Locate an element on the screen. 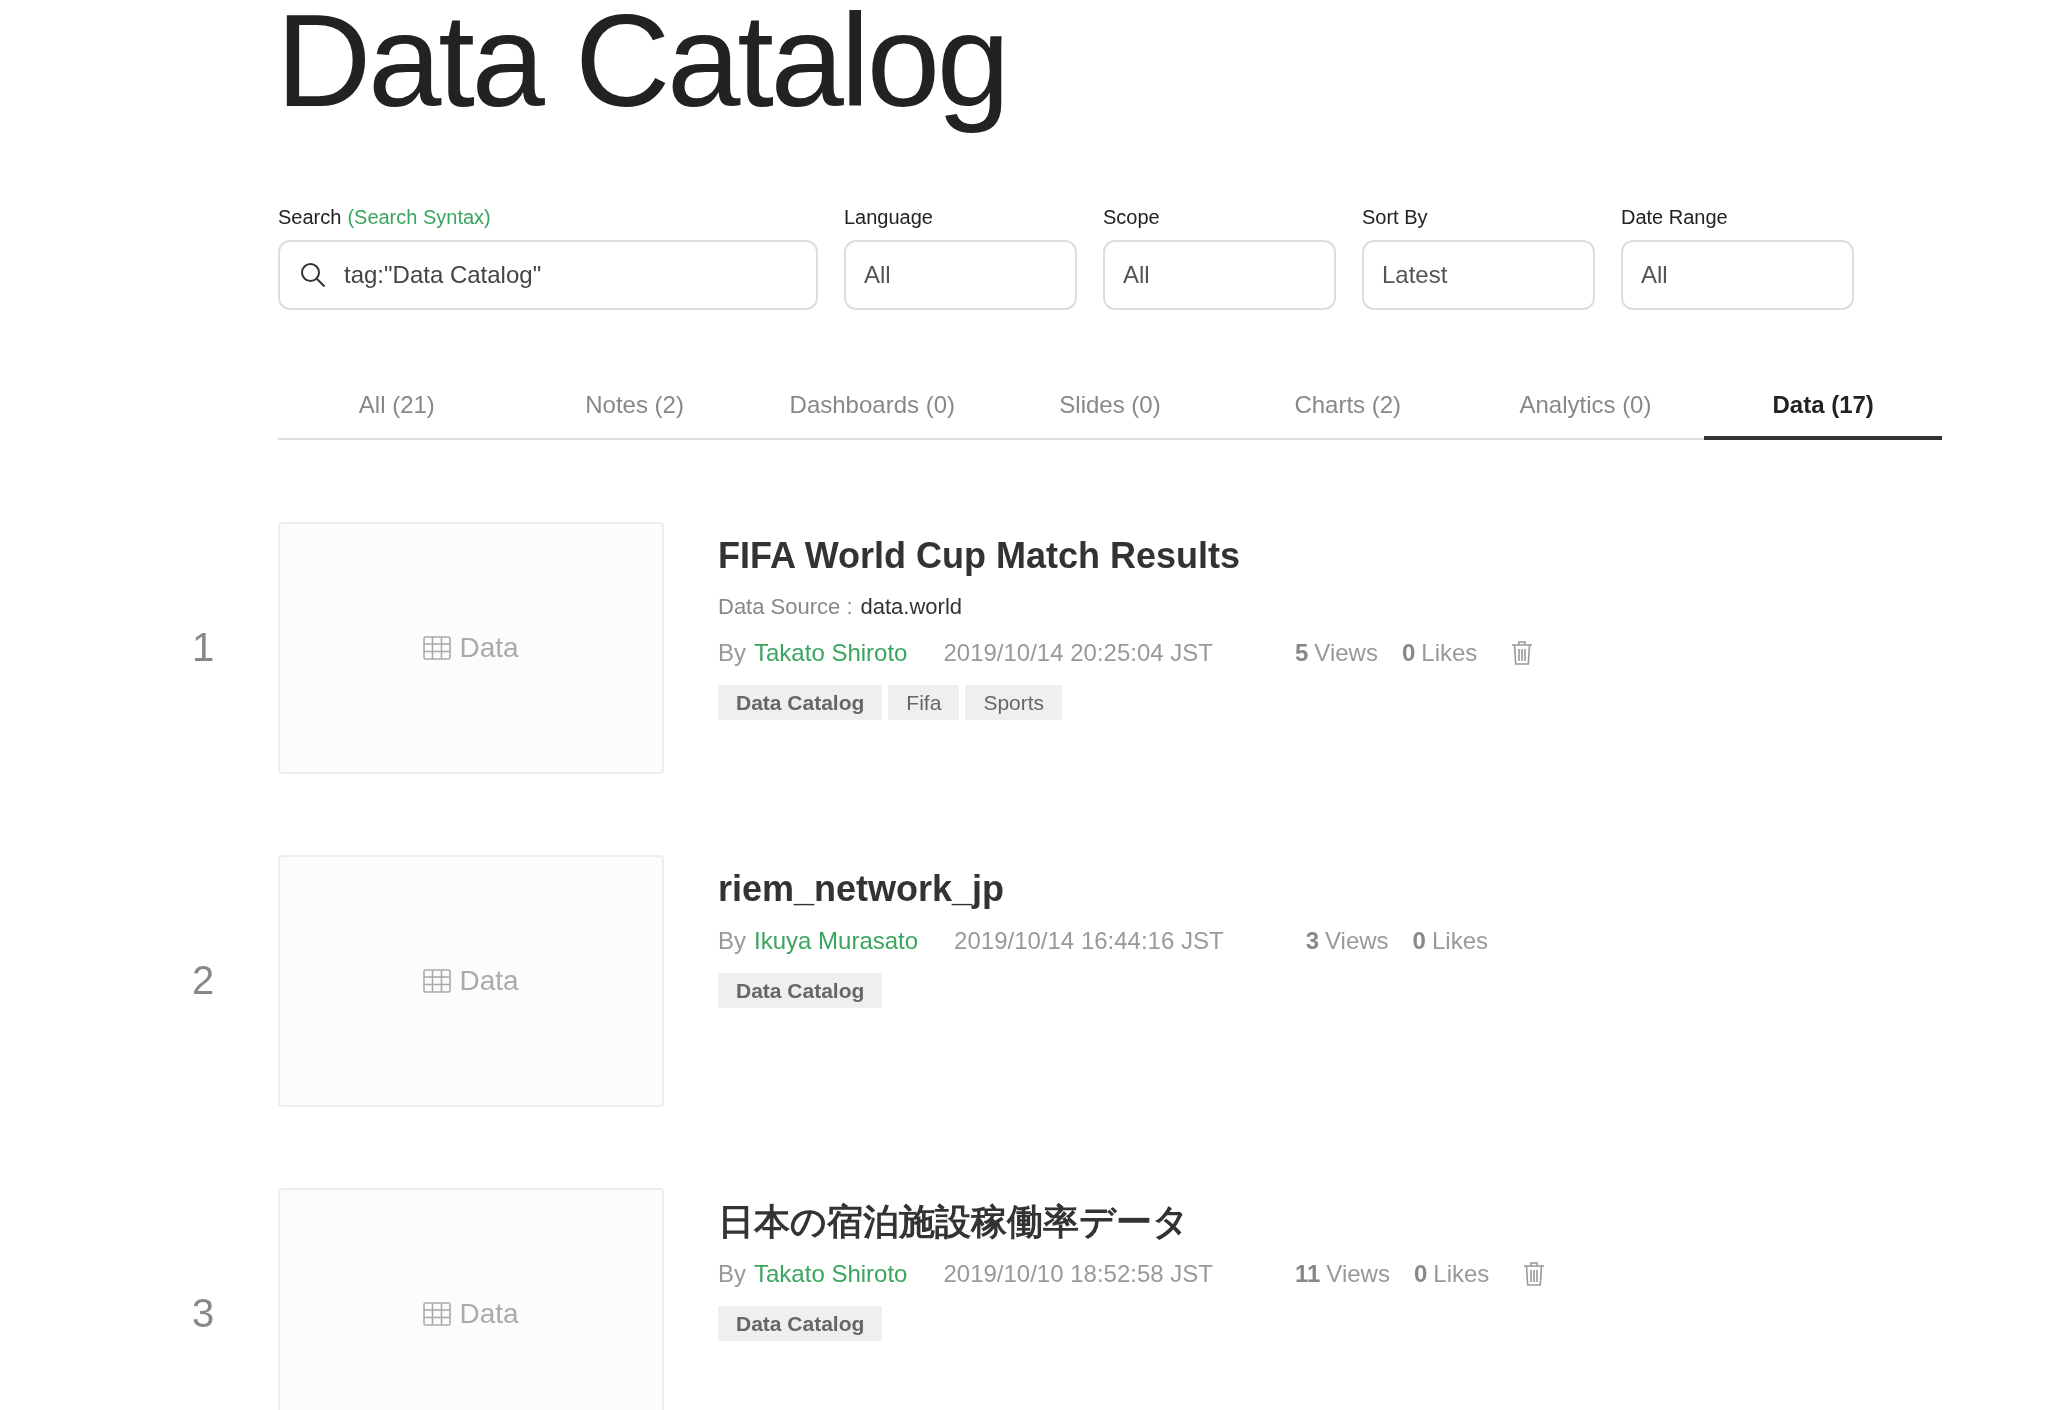  category-tab: Analytics (0) is located at coordinates (1585, 407).